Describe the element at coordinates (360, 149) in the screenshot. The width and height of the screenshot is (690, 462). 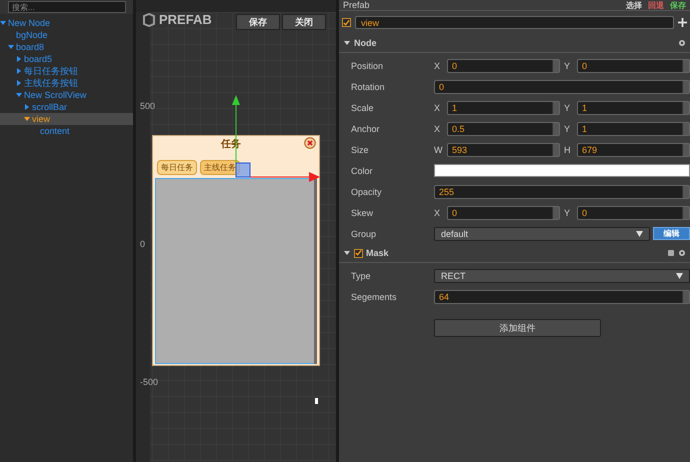
I see `property-label: Size` at that location.